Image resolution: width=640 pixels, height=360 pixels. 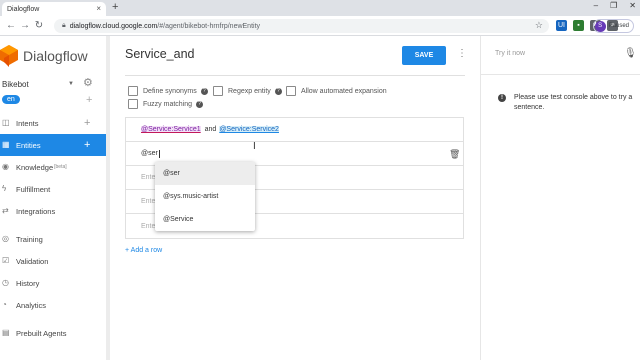 What do you see at coordinates (53, 189) in the screenshot?
I see `sidebar-item-fulfillment: ϟ Fulfillment` at bounding box center [53, 189].